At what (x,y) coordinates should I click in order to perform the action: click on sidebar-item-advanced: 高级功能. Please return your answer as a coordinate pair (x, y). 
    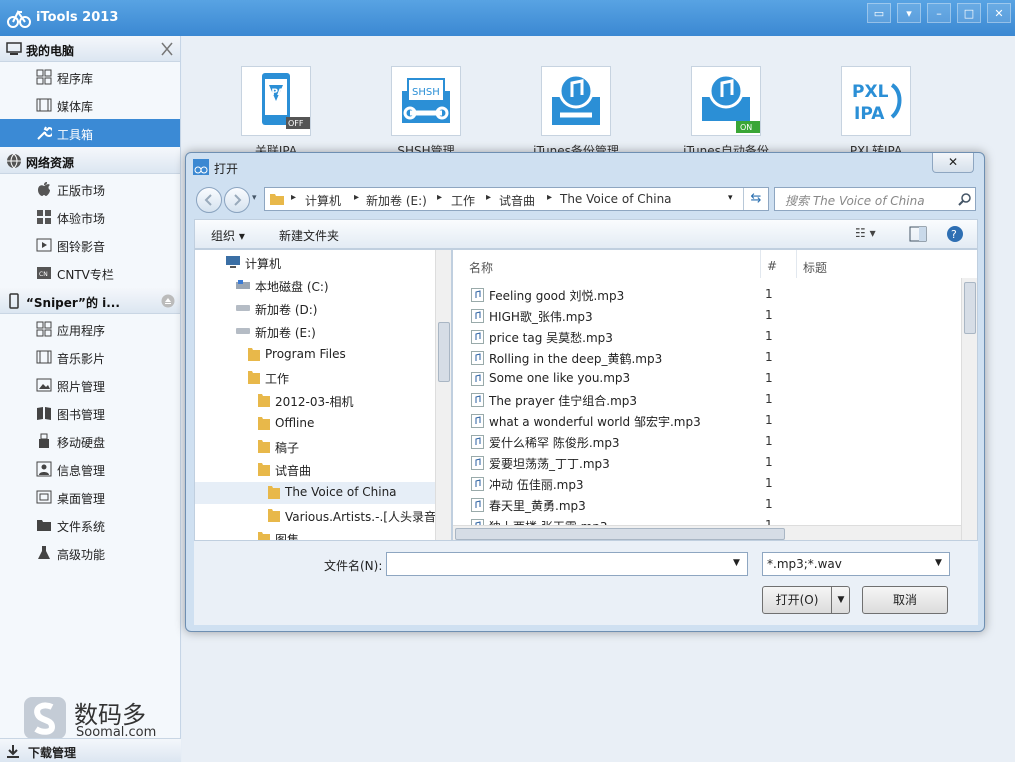
    Looking at the image, I should click on (90, 553).